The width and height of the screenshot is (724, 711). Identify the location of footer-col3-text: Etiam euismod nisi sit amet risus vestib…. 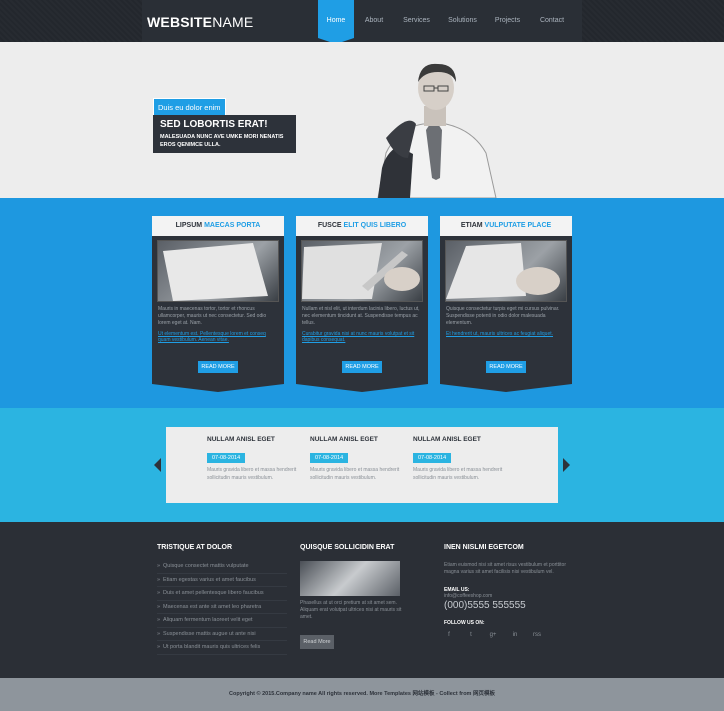
(505, 568).